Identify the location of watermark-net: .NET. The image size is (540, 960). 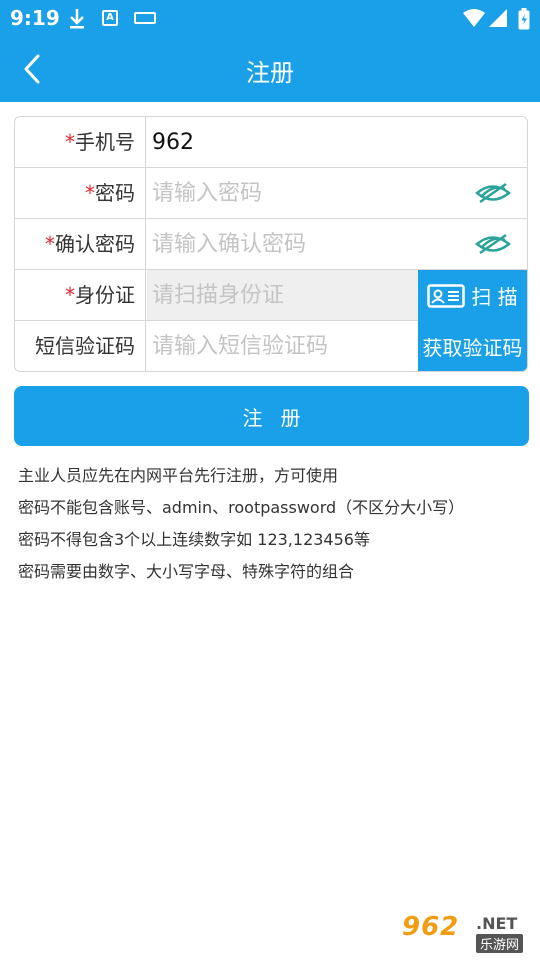
(497, 923).